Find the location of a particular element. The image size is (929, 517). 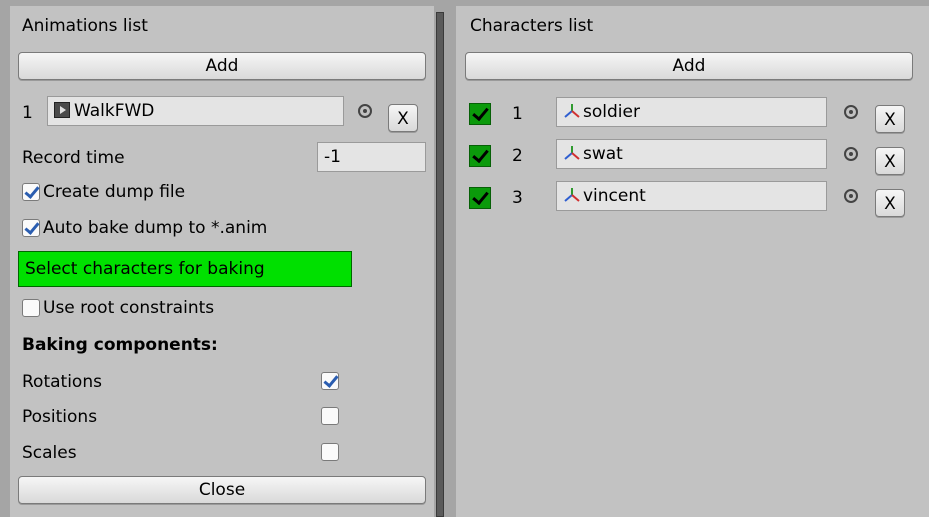

character-2-index: 2 is located at coordinates (517, 156).